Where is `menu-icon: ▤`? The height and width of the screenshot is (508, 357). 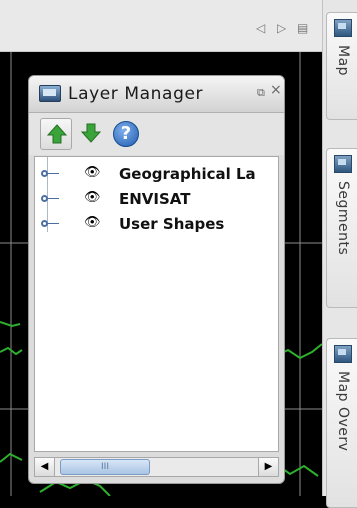 menu-icon: ▤ is located at coordinates (302, 28).